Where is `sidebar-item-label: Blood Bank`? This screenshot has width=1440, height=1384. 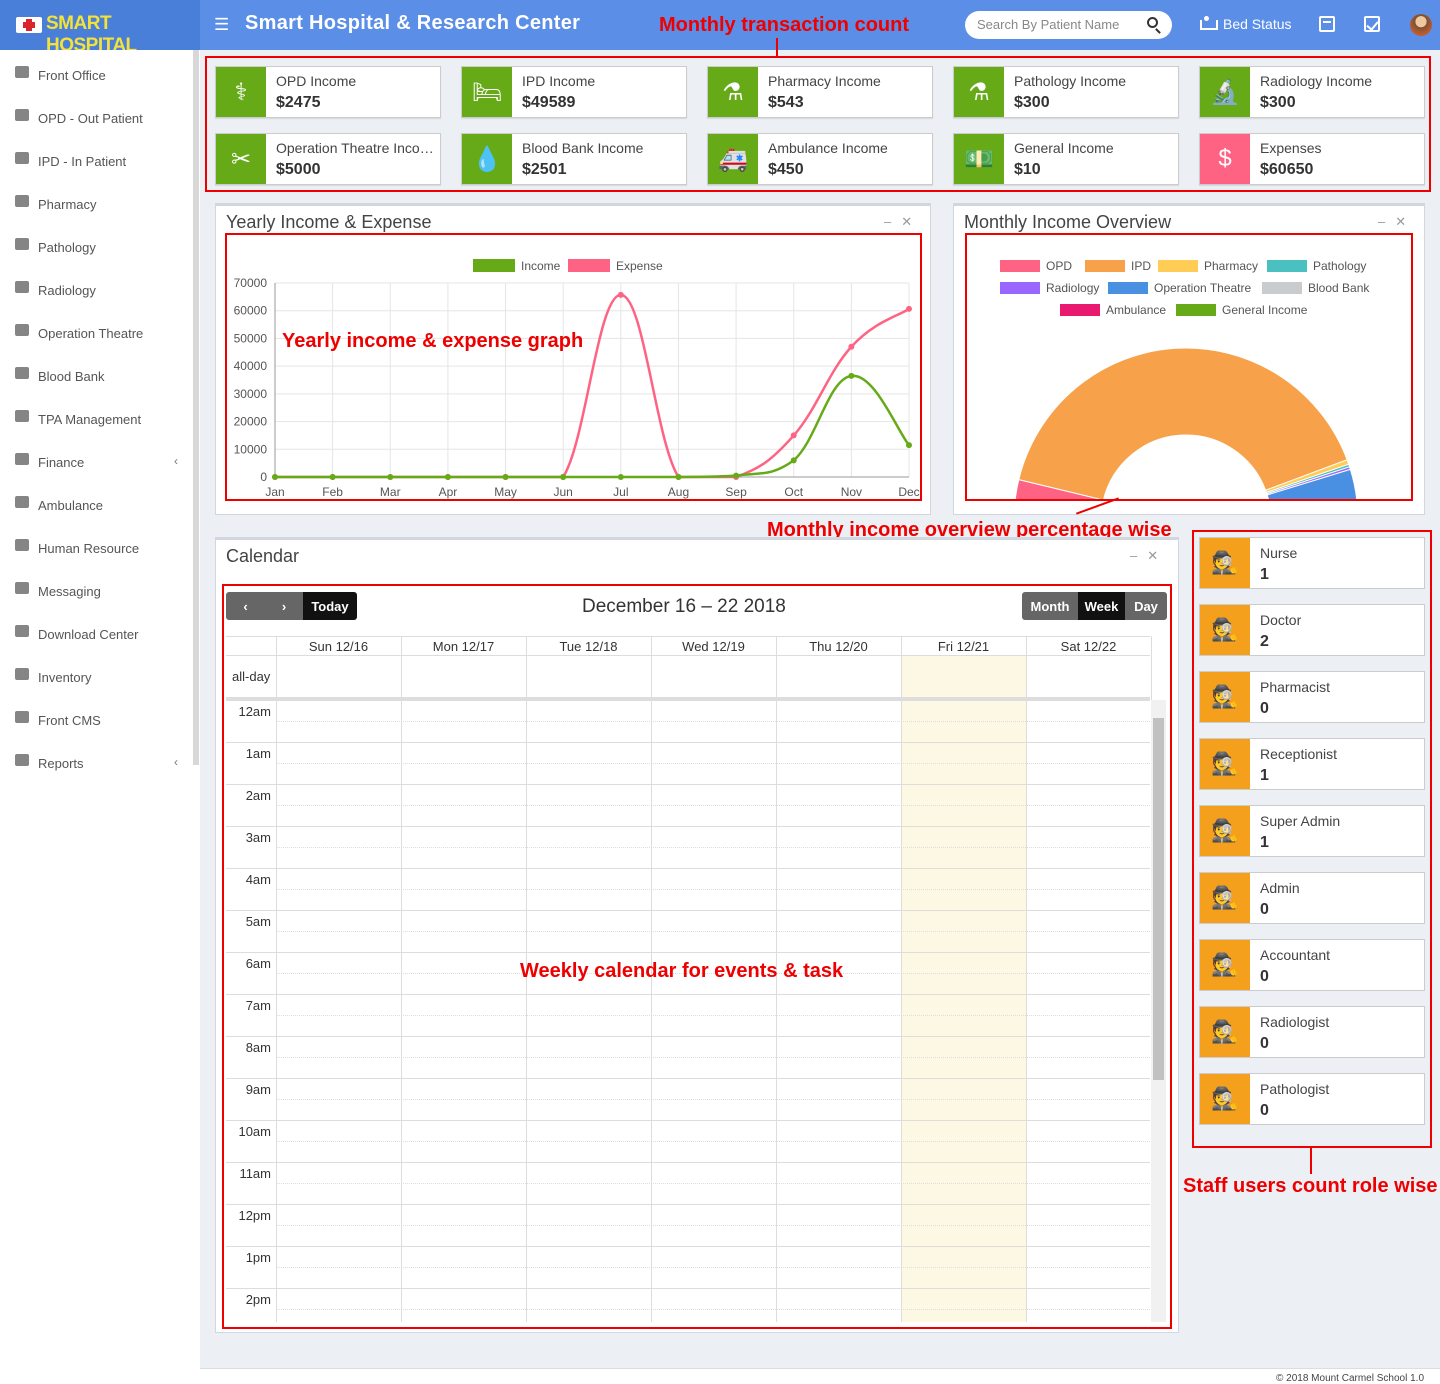 sidebar-item-label: Blood Bank is located at coordinates (71, 376).